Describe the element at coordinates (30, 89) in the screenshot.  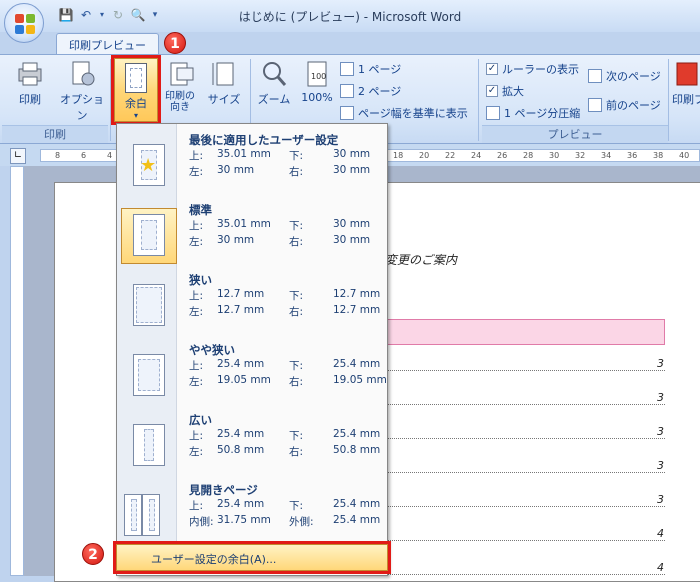
I see `print-button: 印刷` at that location.